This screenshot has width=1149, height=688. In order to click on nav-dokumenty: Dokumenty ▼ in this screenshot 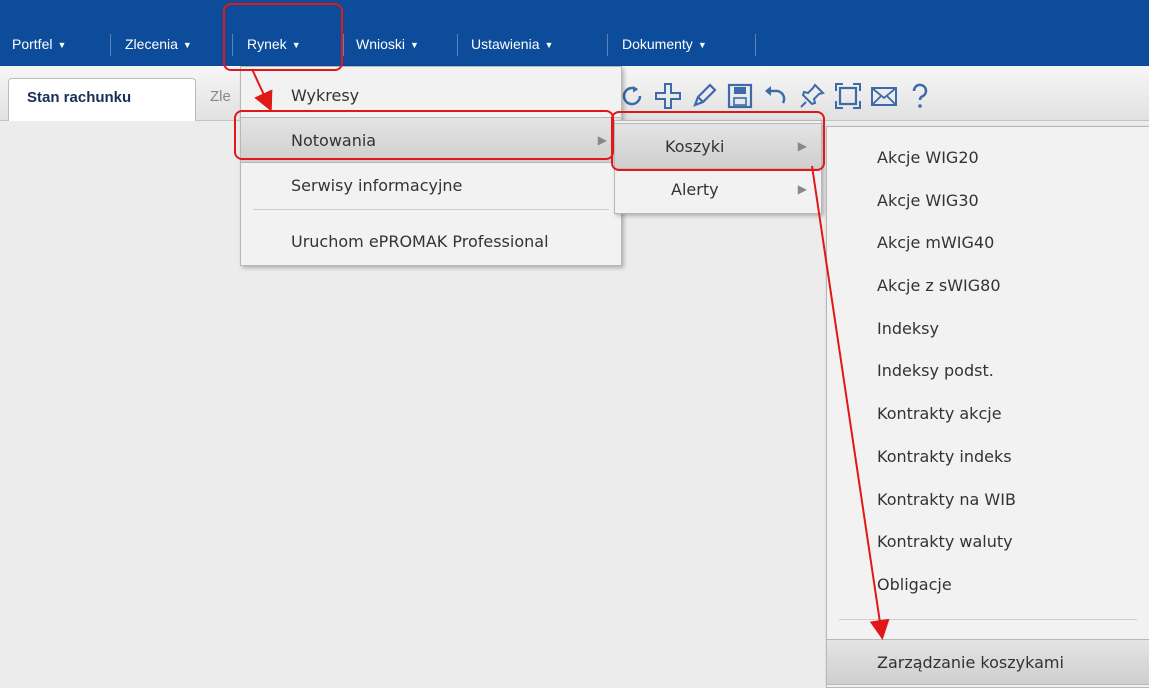, I will do `click(664, 44)`.